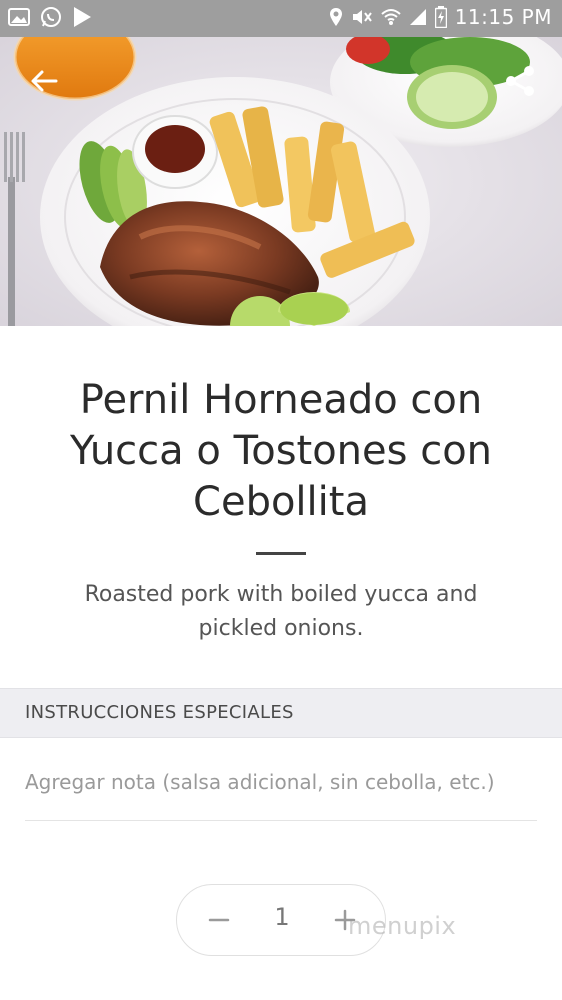 The image size is (562, 1000). I want to click on mute-icon, so click(362, 17).